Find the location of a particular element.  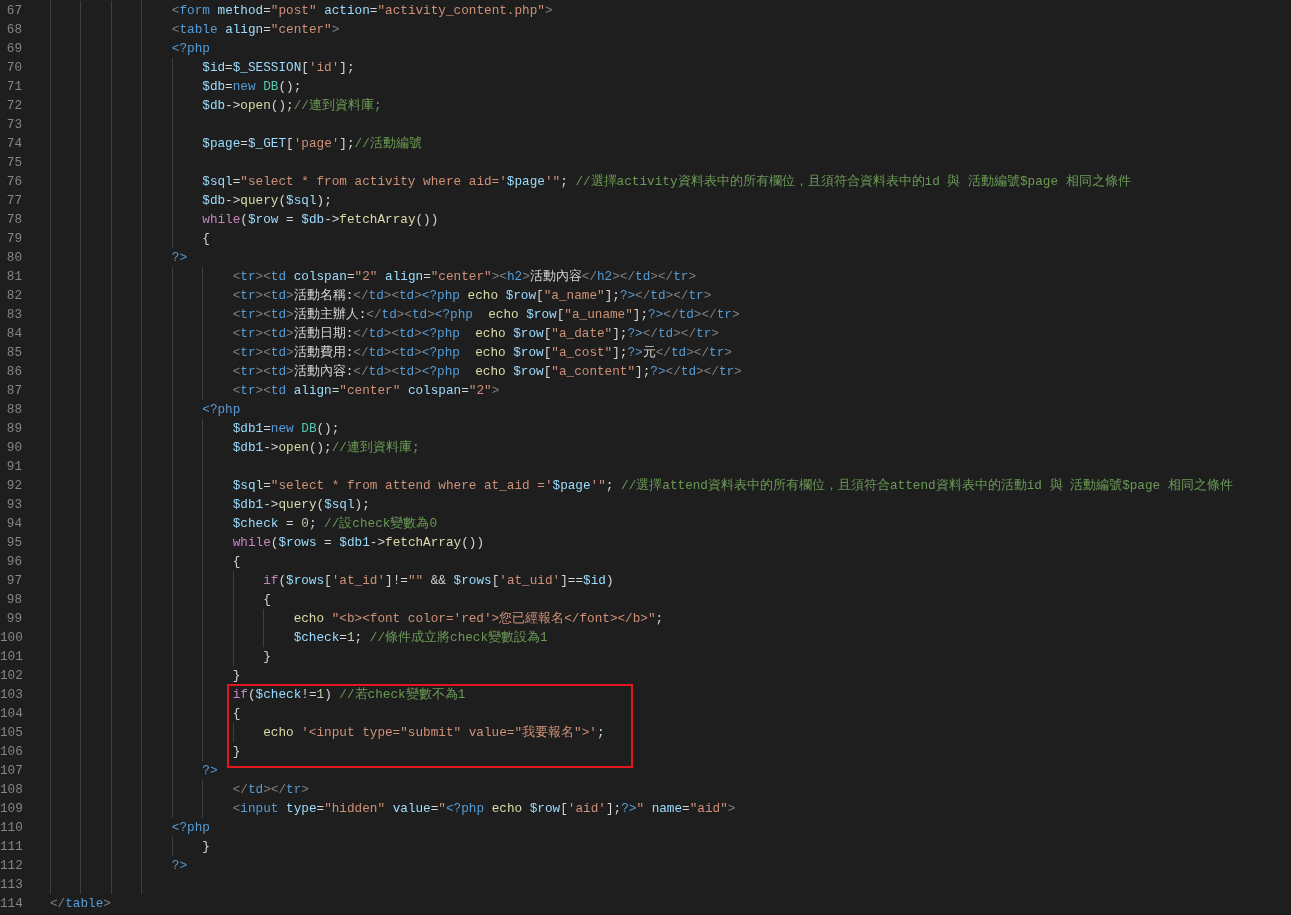

line-number: 78 is located at coordinates (13, 220).